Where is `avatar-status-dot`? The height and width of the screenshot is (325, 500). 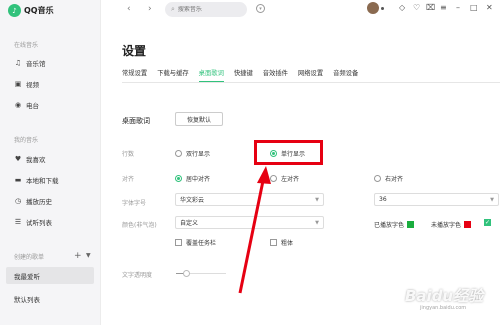
avatar-status-dot is located at coordinates (382, 8).